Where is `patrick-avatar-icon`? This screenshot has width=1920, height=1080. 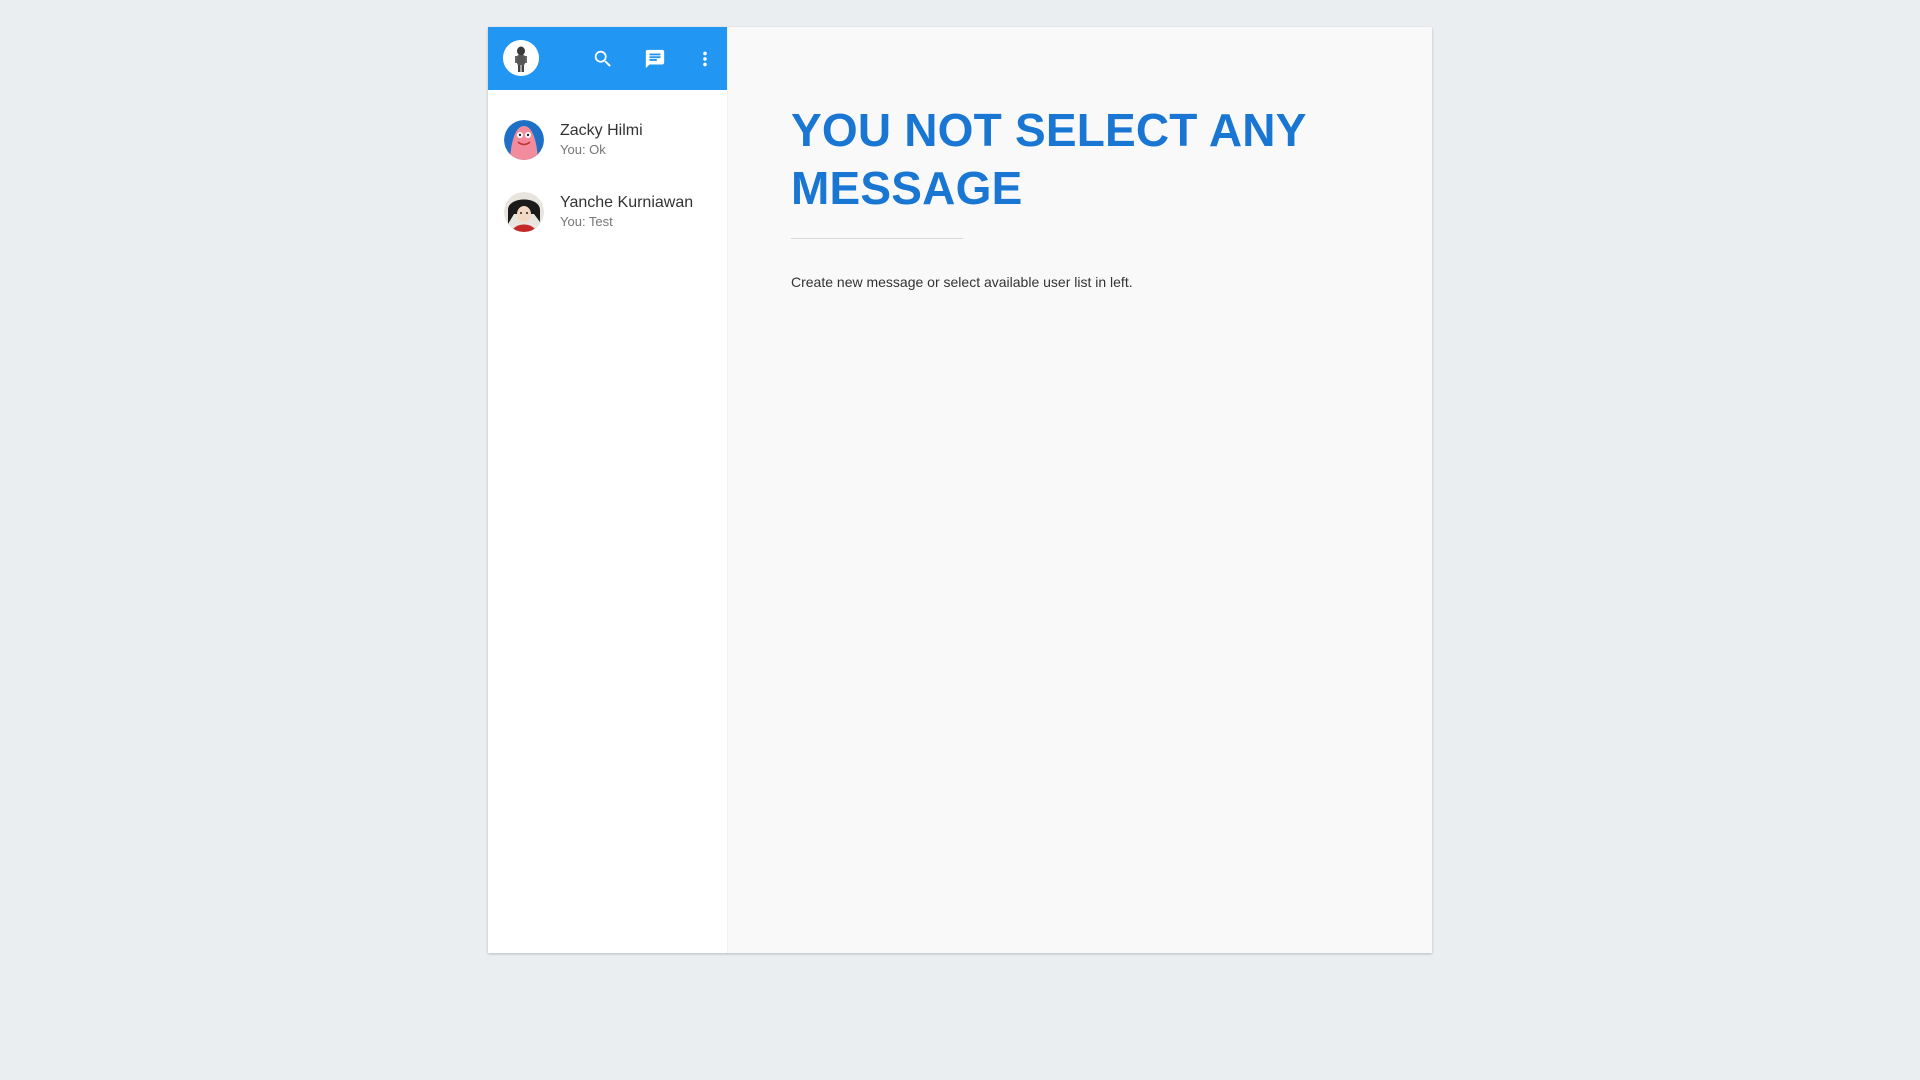 patrick-avatar-icon is located at coordinates (524, 140).